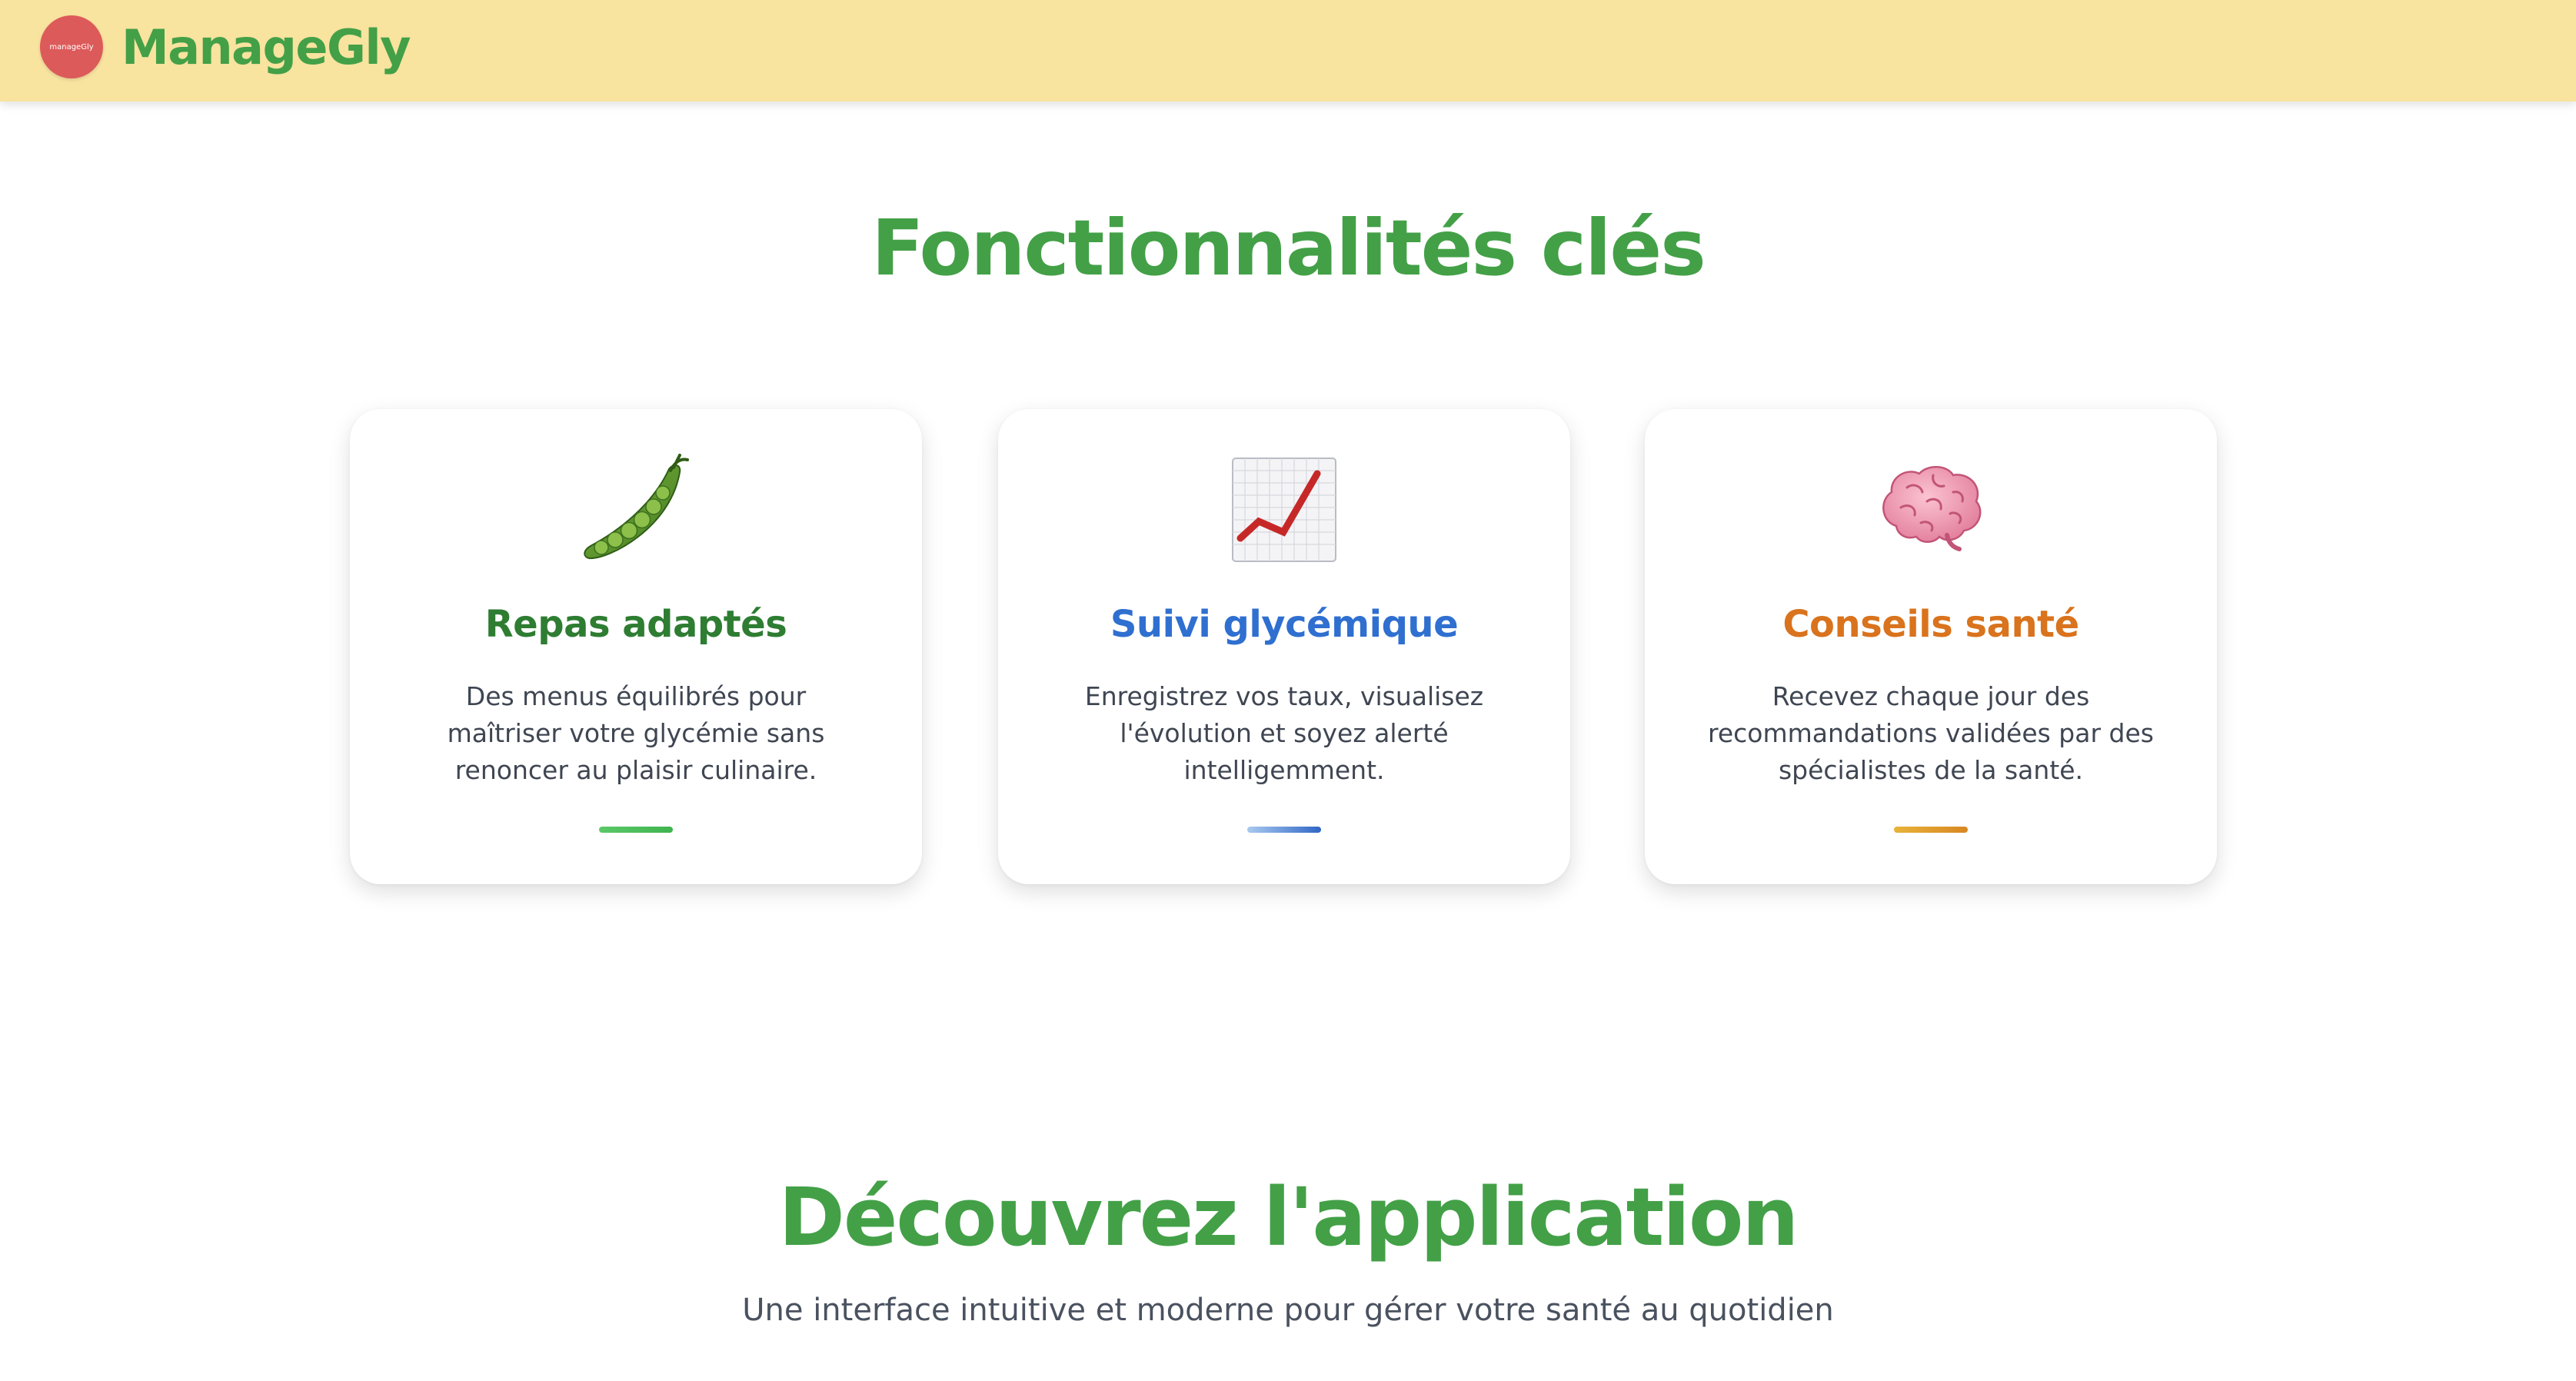 The width and height of the screenshot is (2576, 1381). I want to click on features-title: Fonctionnalités clés, so click(1288, 248).